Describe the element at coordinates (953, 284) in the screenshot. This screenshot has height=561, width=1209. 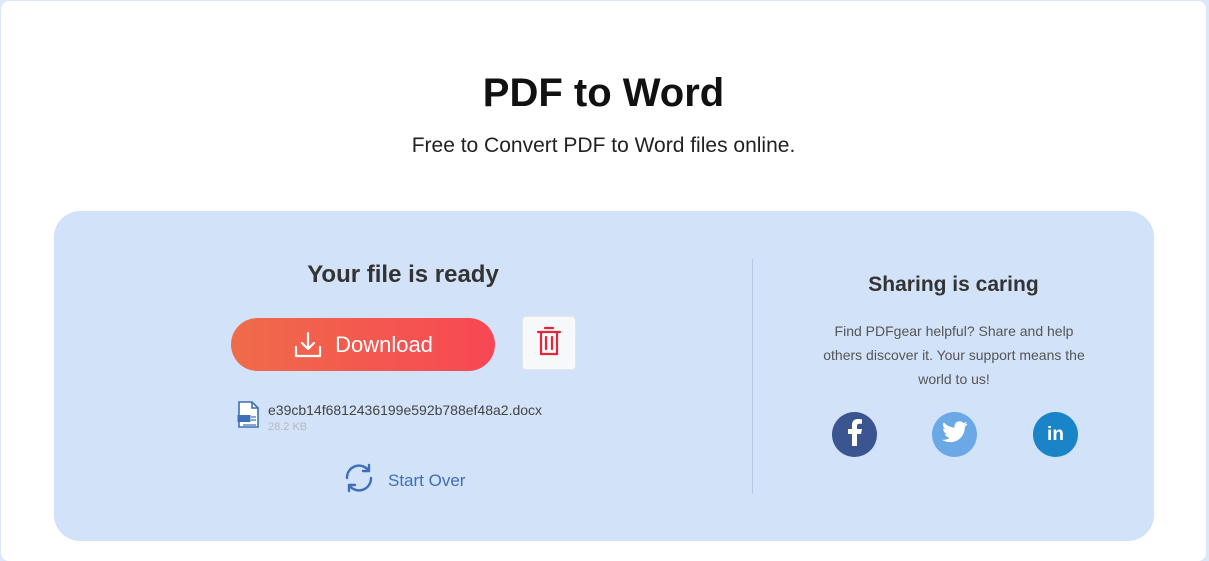
I see `sharing-heading: Sharing is caring` at that location.